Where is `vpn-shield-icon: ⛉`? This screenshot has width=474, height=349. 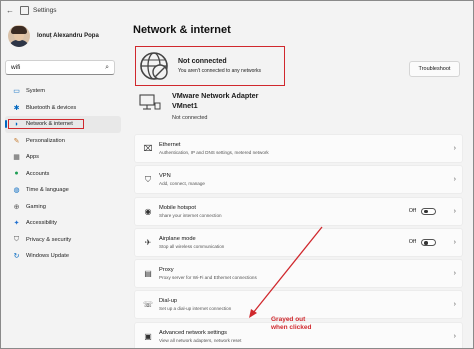 vpn-shield-icon: ⛉ is located at coordinates (148, 179).